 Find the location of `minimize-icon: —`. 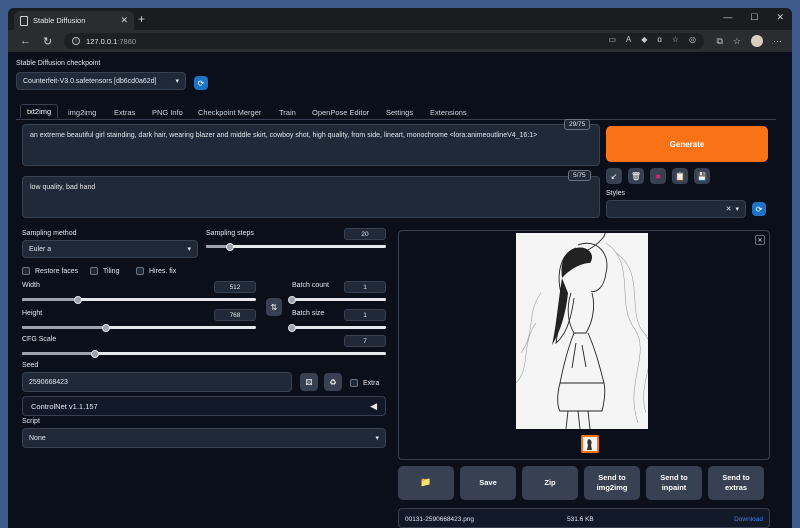

minimize-icon: — is located at coordinates (727, 17).